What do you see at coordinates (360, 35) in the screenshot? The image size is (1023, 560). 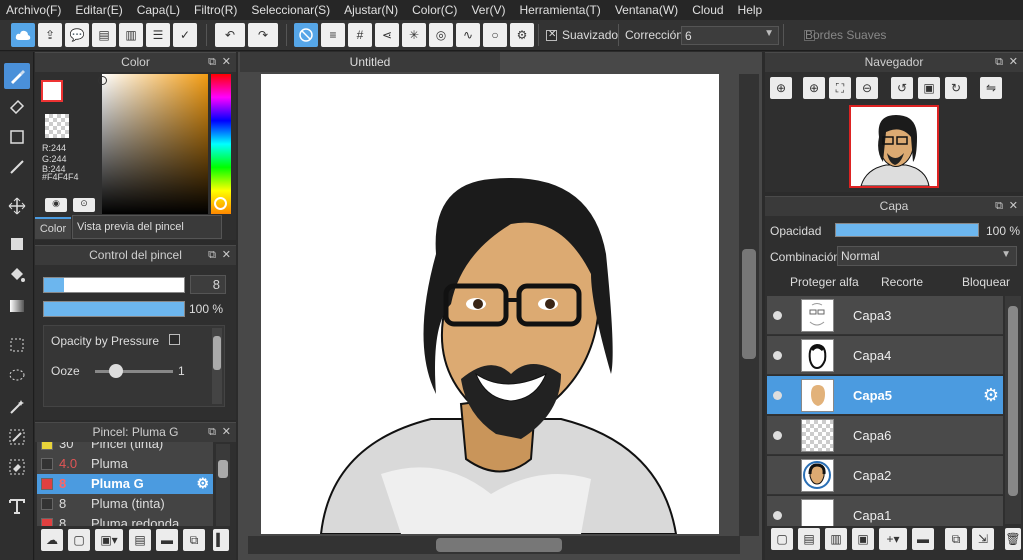 I see `grid-snap-icon: #` at bounding box center [360, 35].